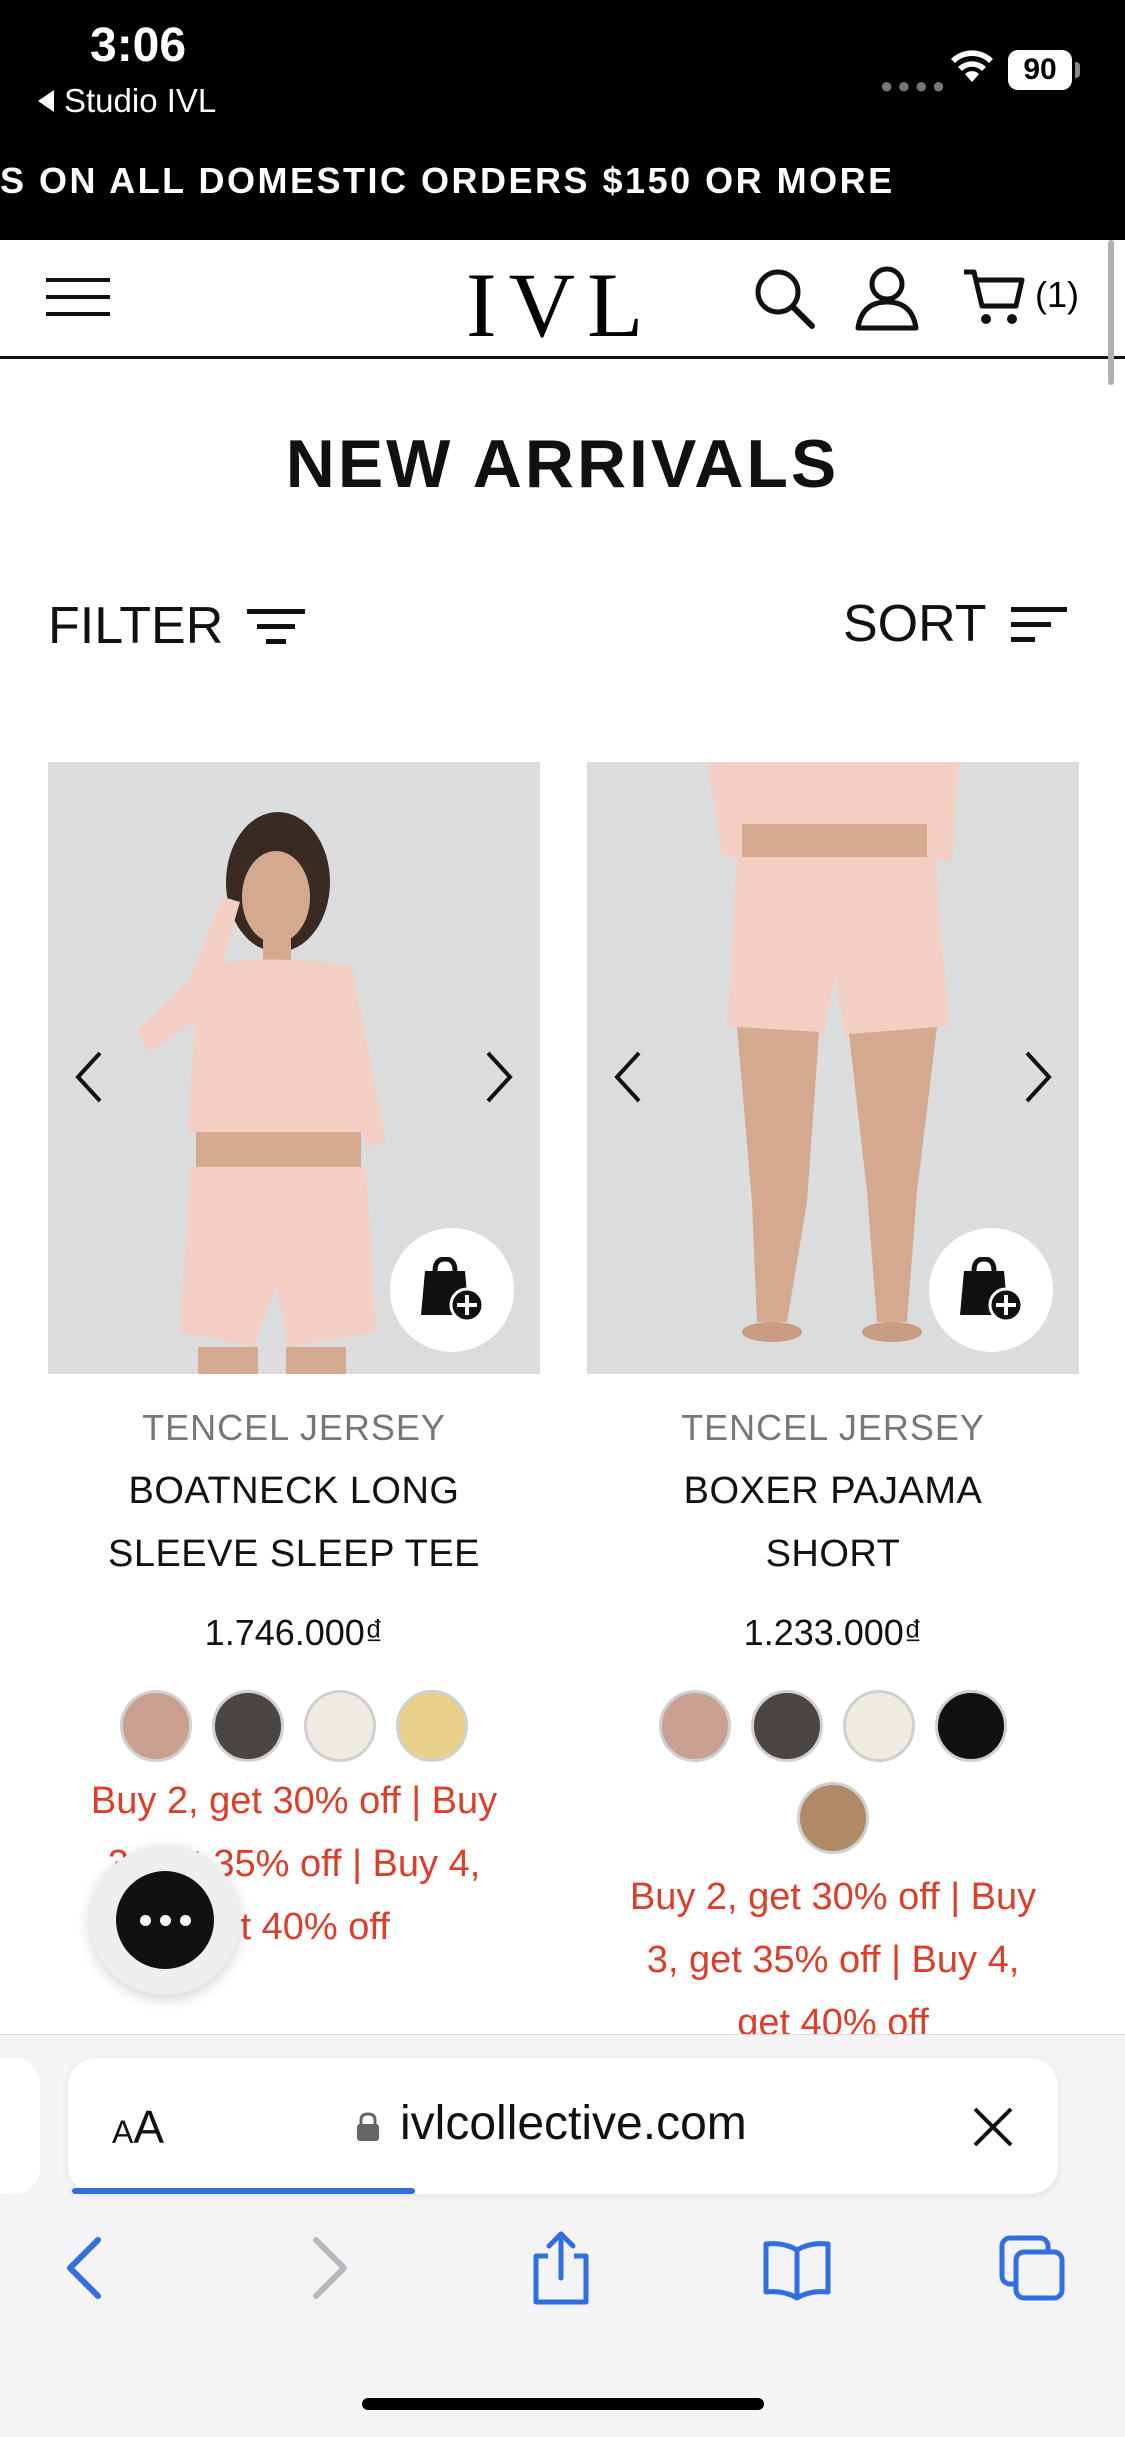 Image resolution: width=1125 pixels, height=2437 pixels. What do you see at coordinates (140, 100) in the screenshot?
I see `back-app-label: Studio IVL` at bounding box center [140, 100].